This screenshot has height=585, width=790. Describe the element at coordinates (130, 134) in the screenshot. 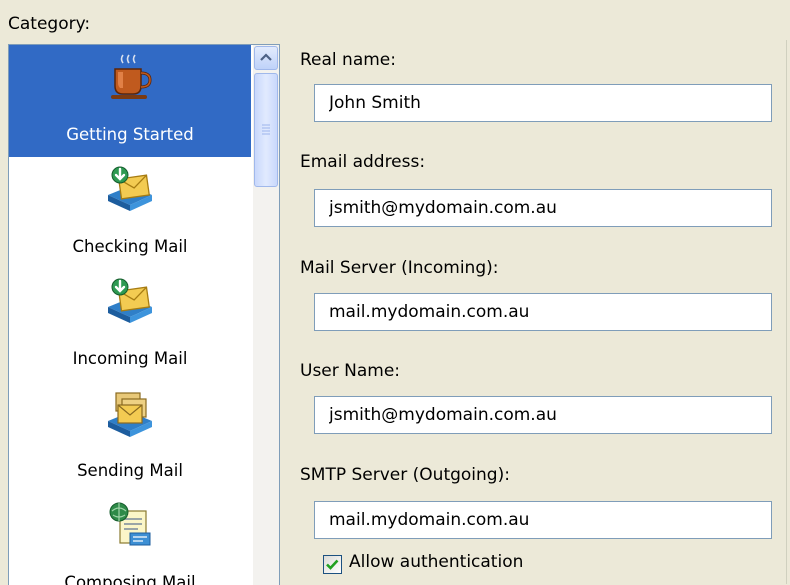

I see `category-item-label: Getting Started` at that location.